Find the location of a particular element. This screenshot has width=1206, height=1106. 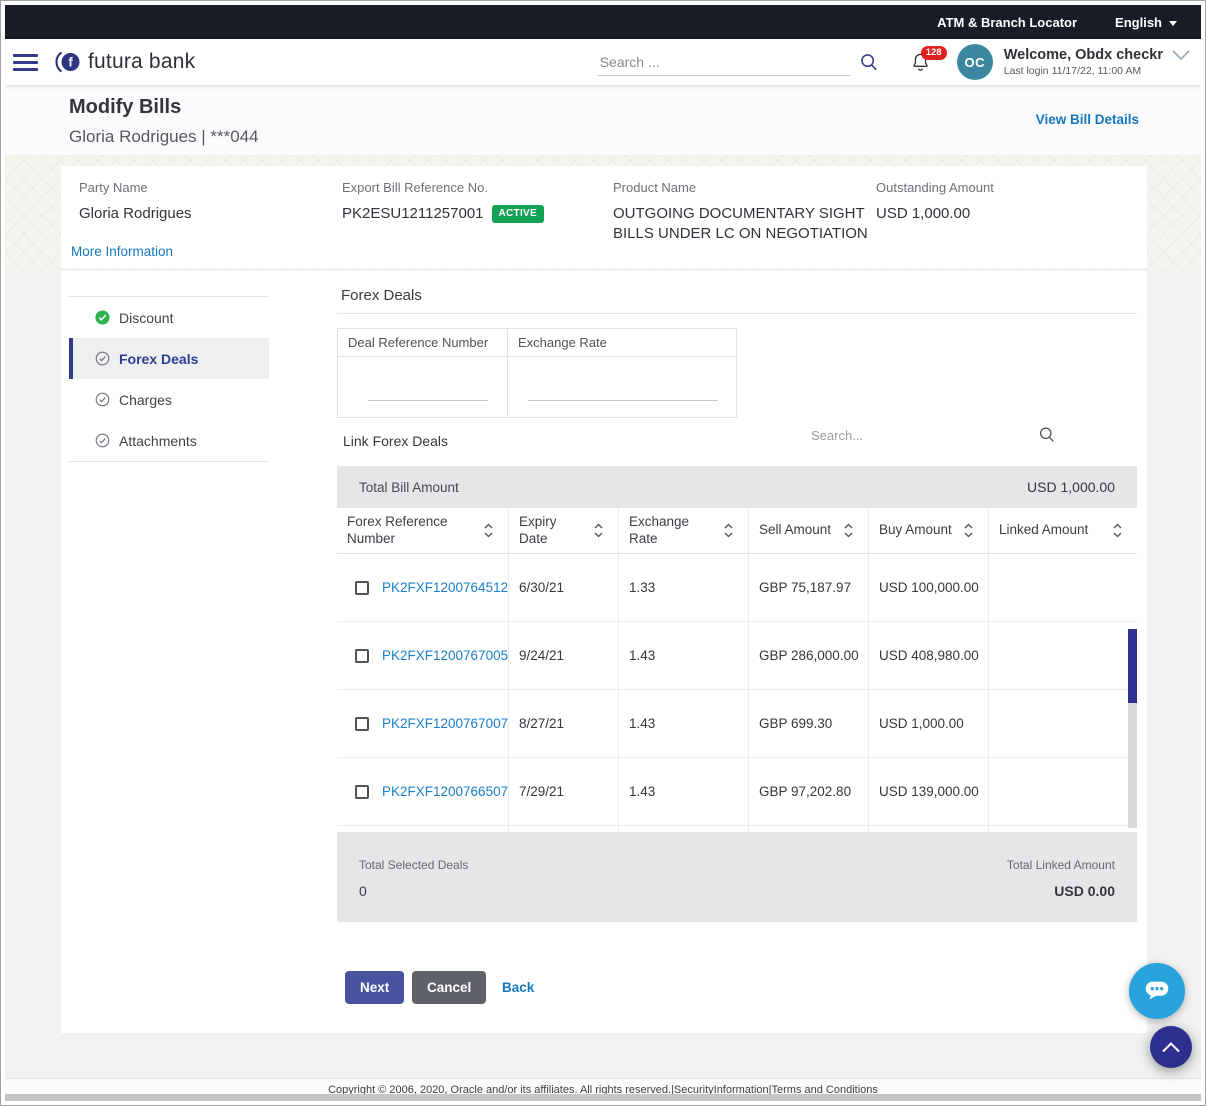

sell-amount-cell: GBP 699.30 is located at coordinates (809, 723).